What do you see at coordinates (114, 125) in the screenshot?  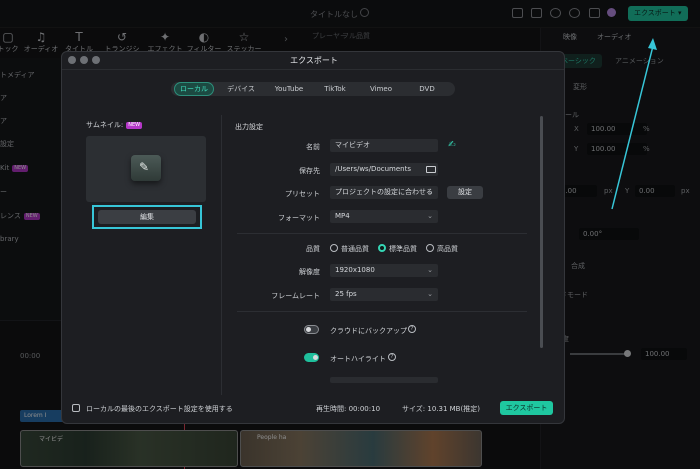 I see `thumbnail-label: サムネイル: NEW` at bounding box center [114, 125].